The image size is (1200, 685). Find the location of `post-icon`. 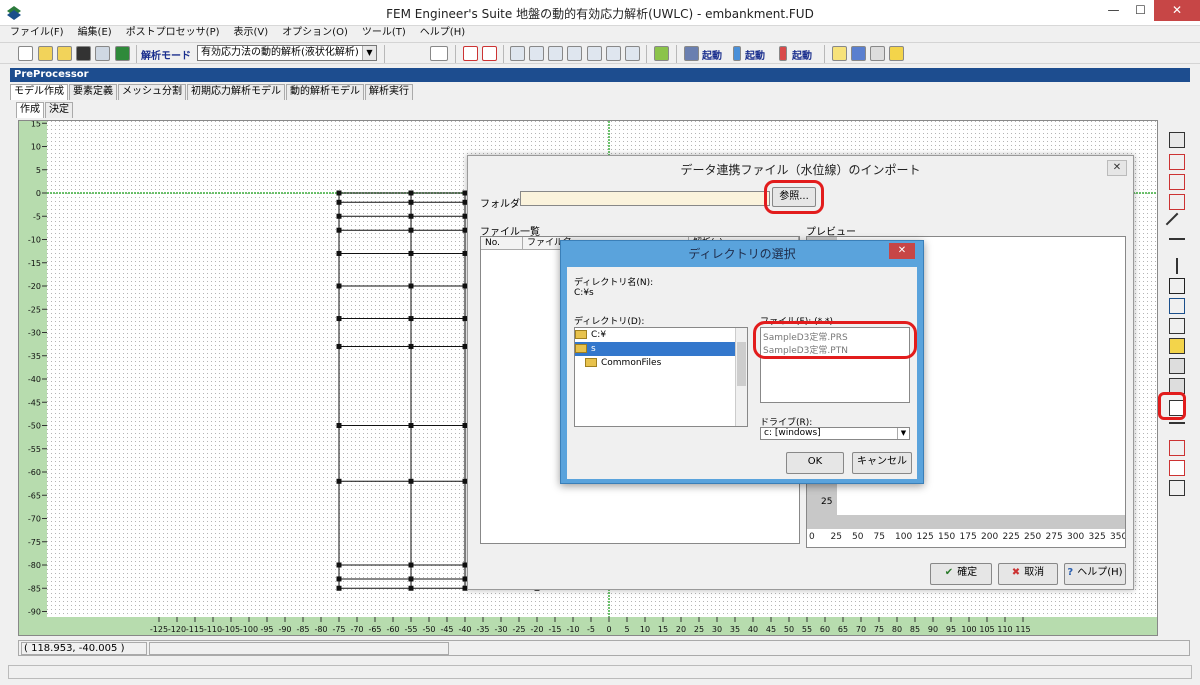

post-icon is located at coordinates (439, 53).